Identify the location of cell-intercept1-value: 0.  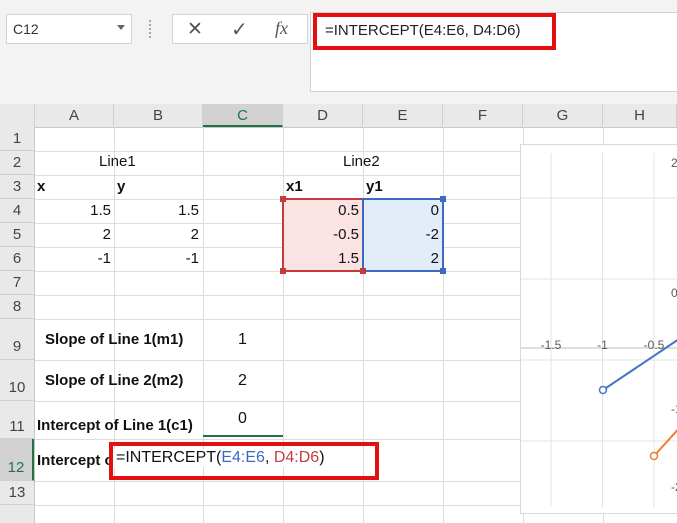
(242, 419).